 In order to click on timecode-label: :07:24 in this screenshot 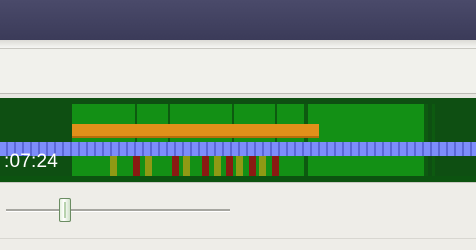, I will do `click(31, 161)`.